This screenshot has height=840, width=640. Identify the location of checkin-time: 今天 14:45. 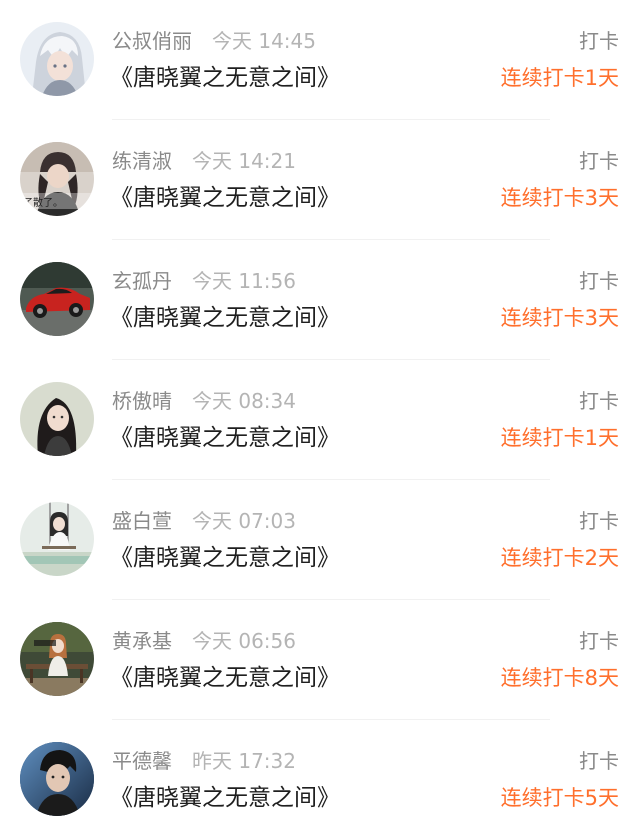
(264, 41).